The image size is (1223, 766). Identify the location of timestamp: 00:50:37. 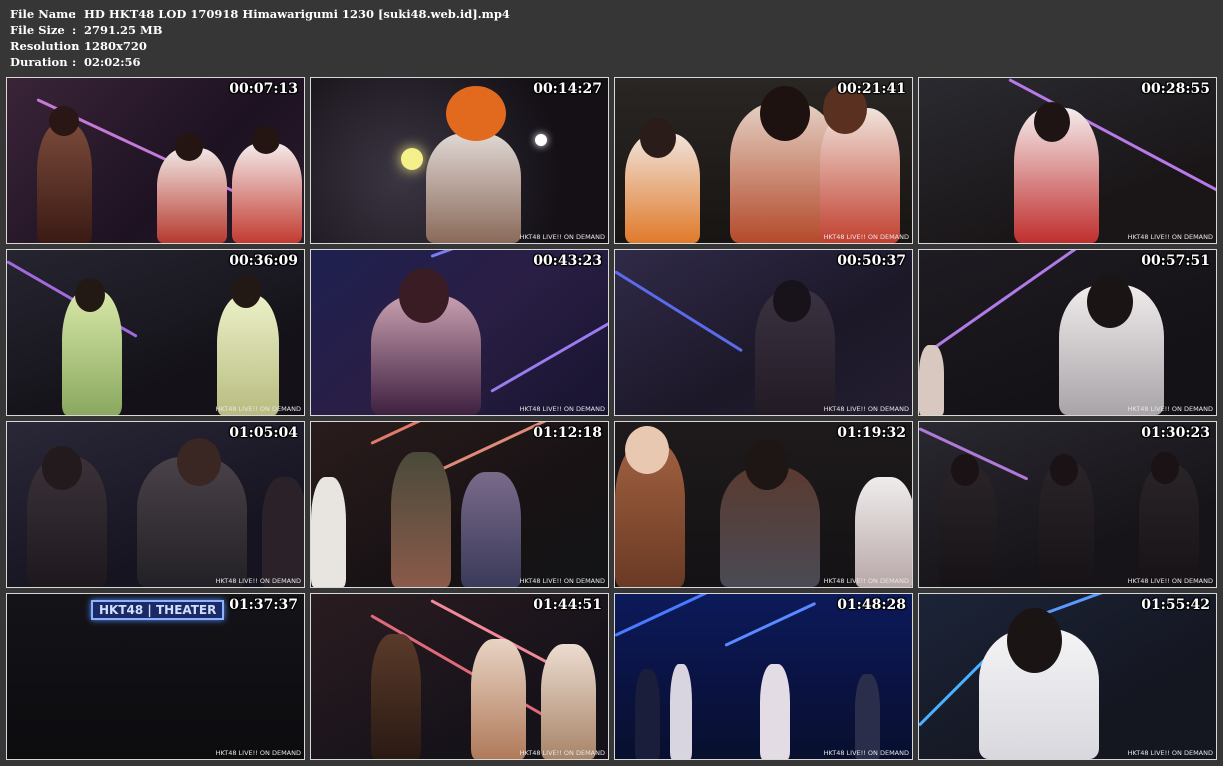
(871, 261).